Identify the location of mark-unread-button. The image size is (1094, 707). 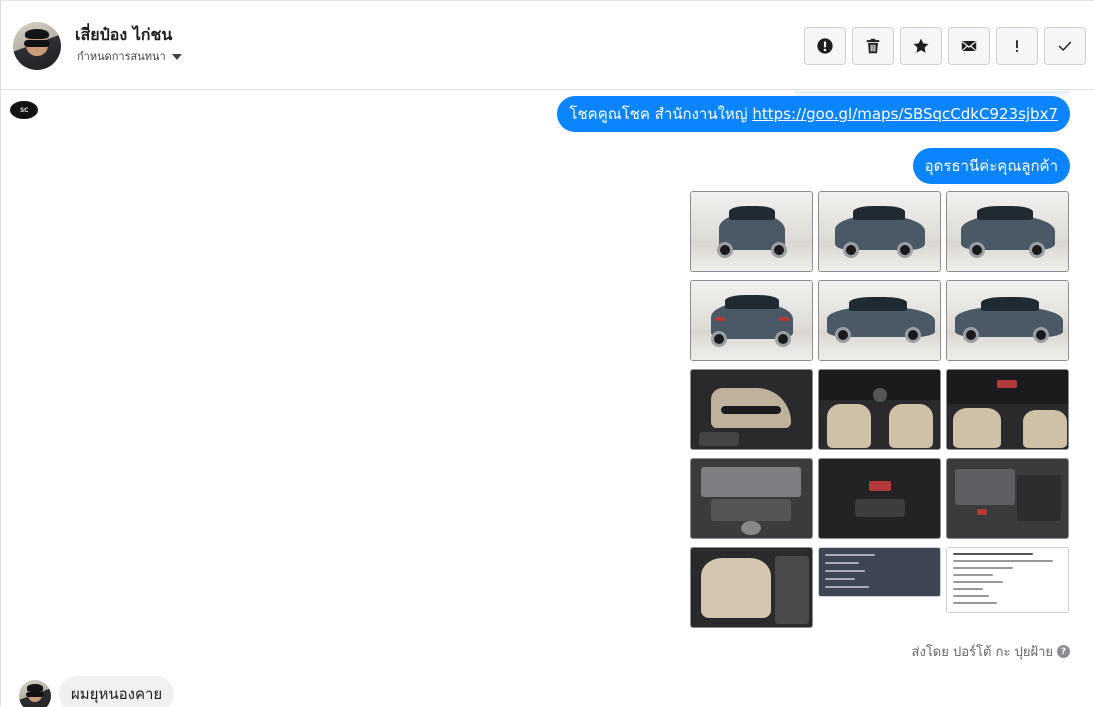
(969, 46).